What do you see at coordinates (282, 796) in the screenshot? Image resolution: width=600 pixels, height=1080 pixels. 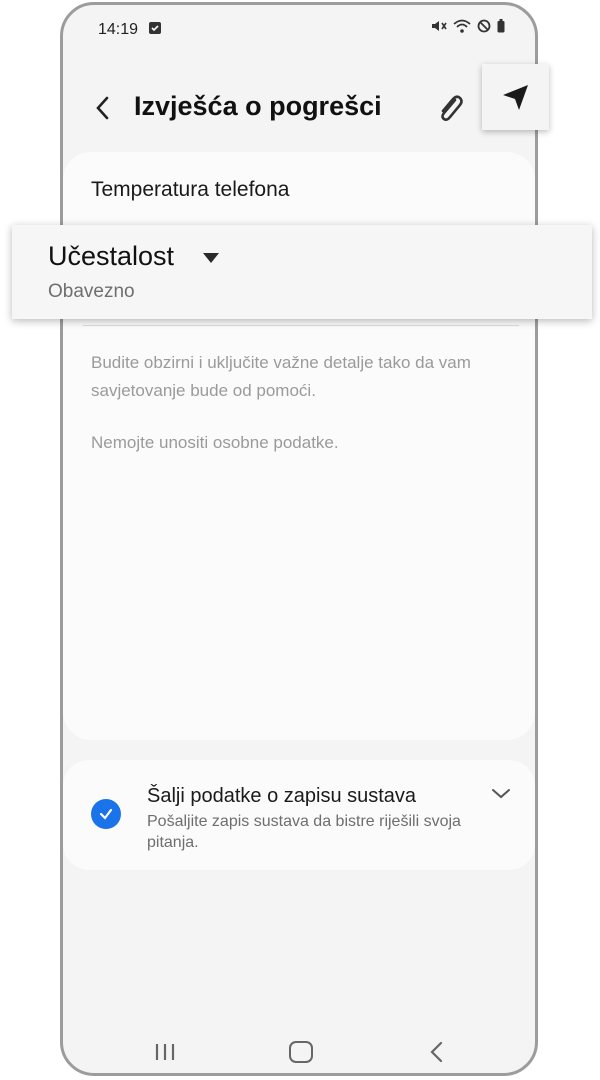 I see `log-title: Šalji podatke o zapisu sustava` at bounding box center [282, 796].